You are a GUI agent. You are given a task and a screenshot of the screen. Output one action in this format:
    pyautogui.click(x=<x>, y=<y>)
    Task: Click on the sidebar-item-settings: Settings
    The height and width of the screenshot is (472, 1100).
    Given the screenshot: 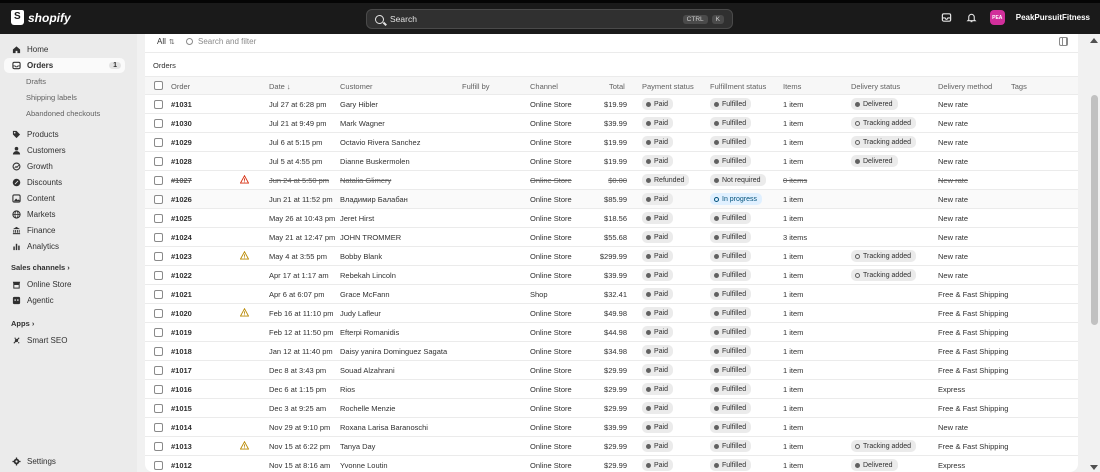 What is the action you would take?
    pyautogui.click(x=64, y=461)
    